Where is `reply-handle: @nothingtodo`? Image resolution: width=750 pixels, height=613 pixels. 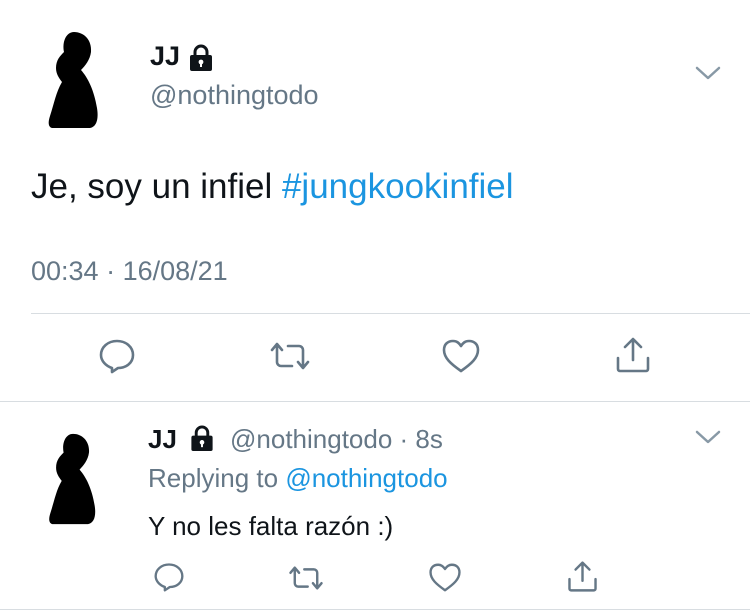 reply-handle: @nothingtodo is located at coordinates (311, 439).